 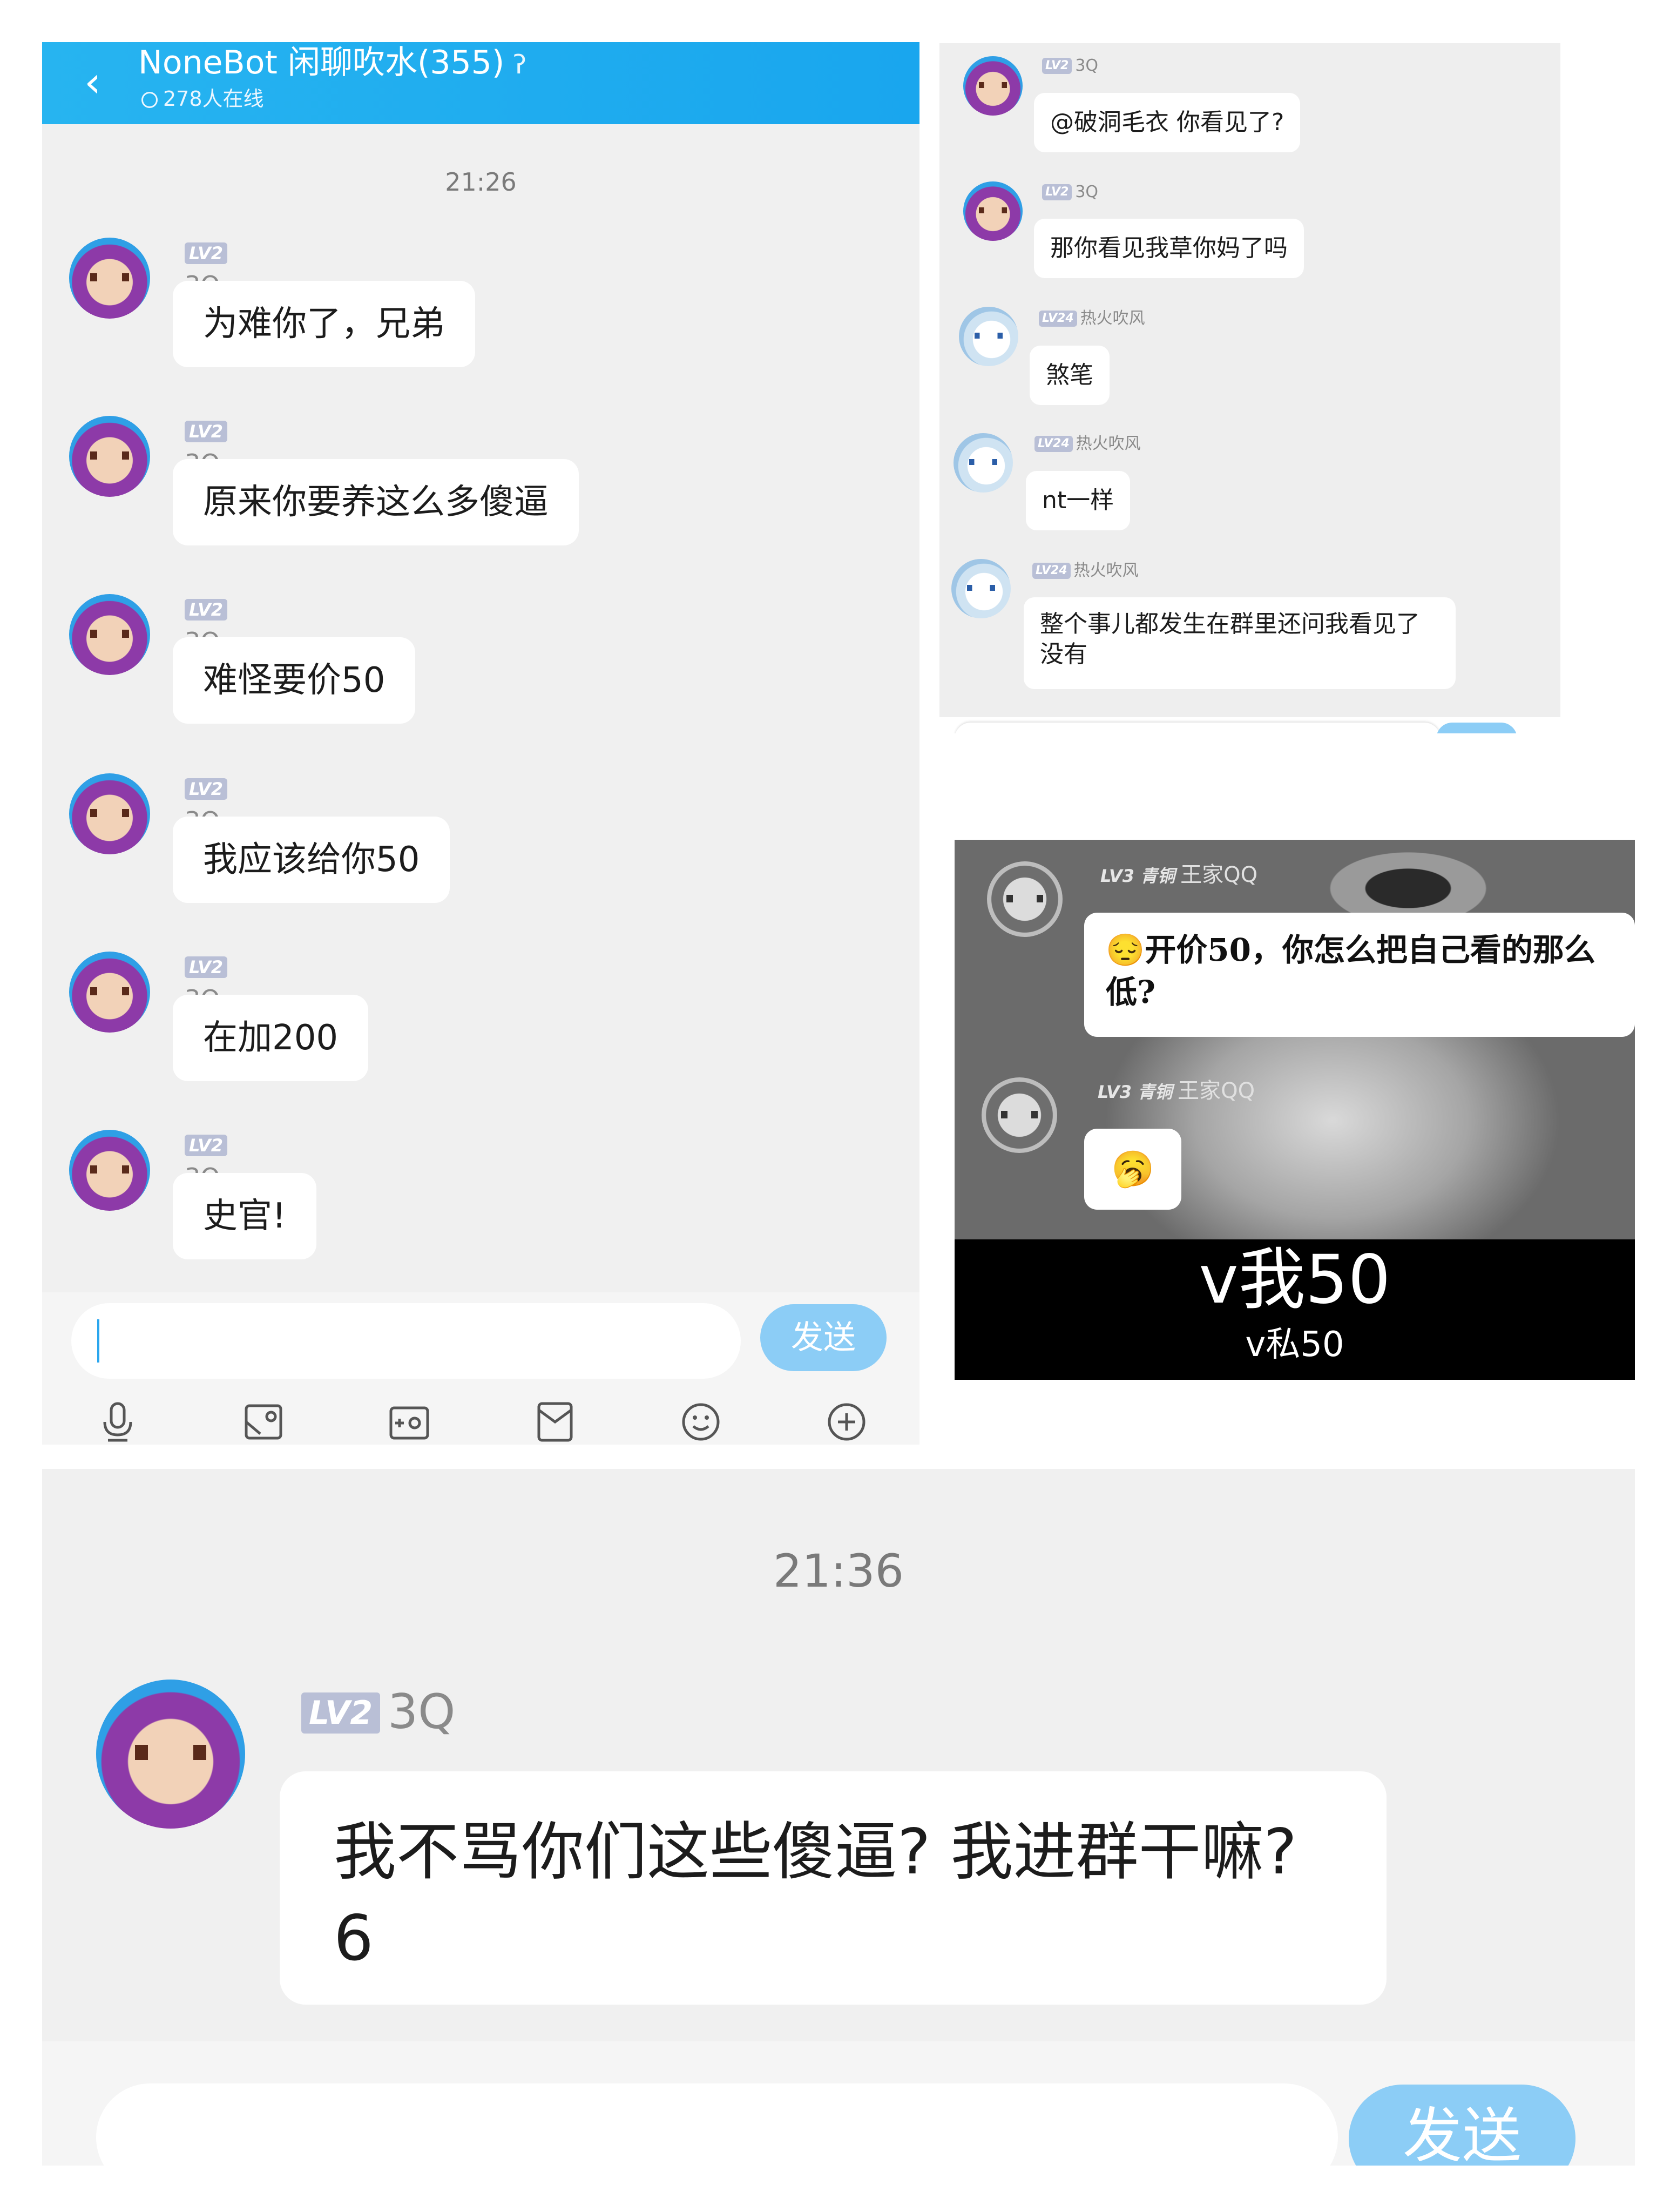 What do you see at coordinates (1133, 1169) in the screenshot?
I see `emoji-bubble: 🥱` at bounding box center [1133, 1169].